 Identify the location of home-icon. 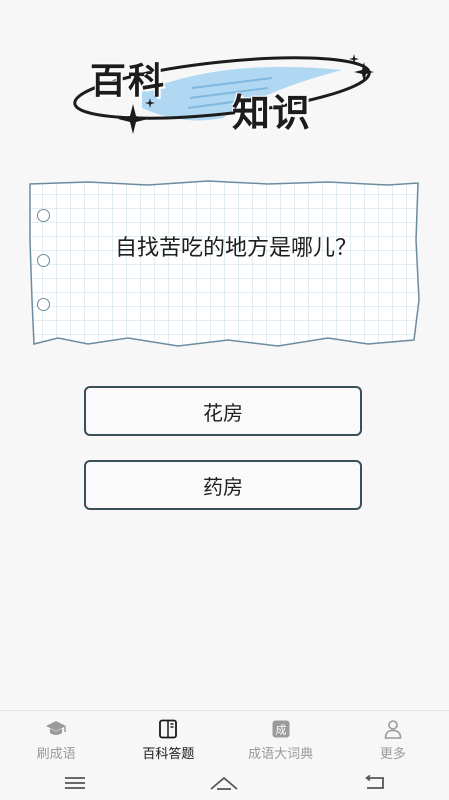
(224, 783).